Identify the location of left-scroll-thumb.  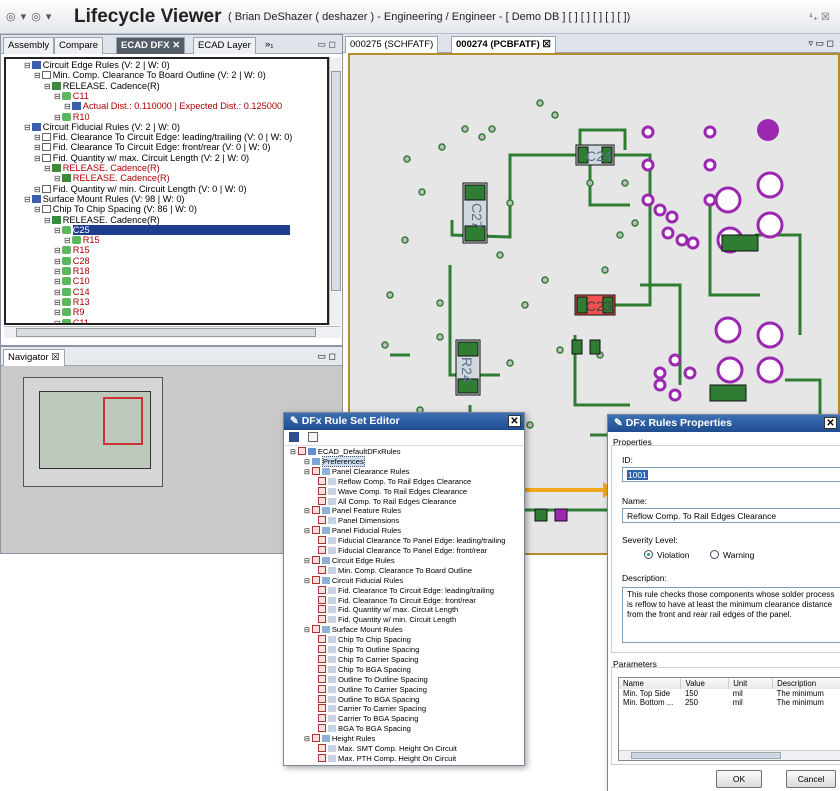
(336, 181).